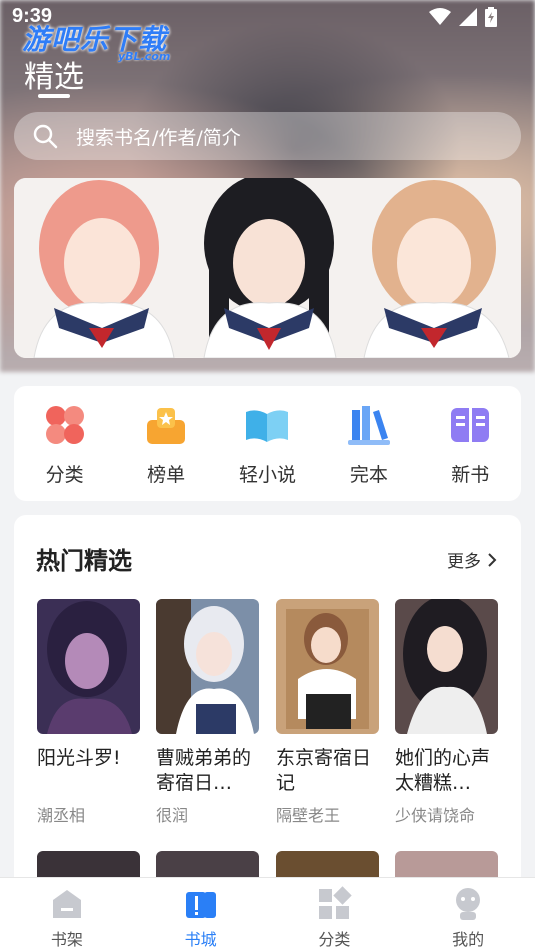  I want to click on more-label: 更多, so click(464, 562).